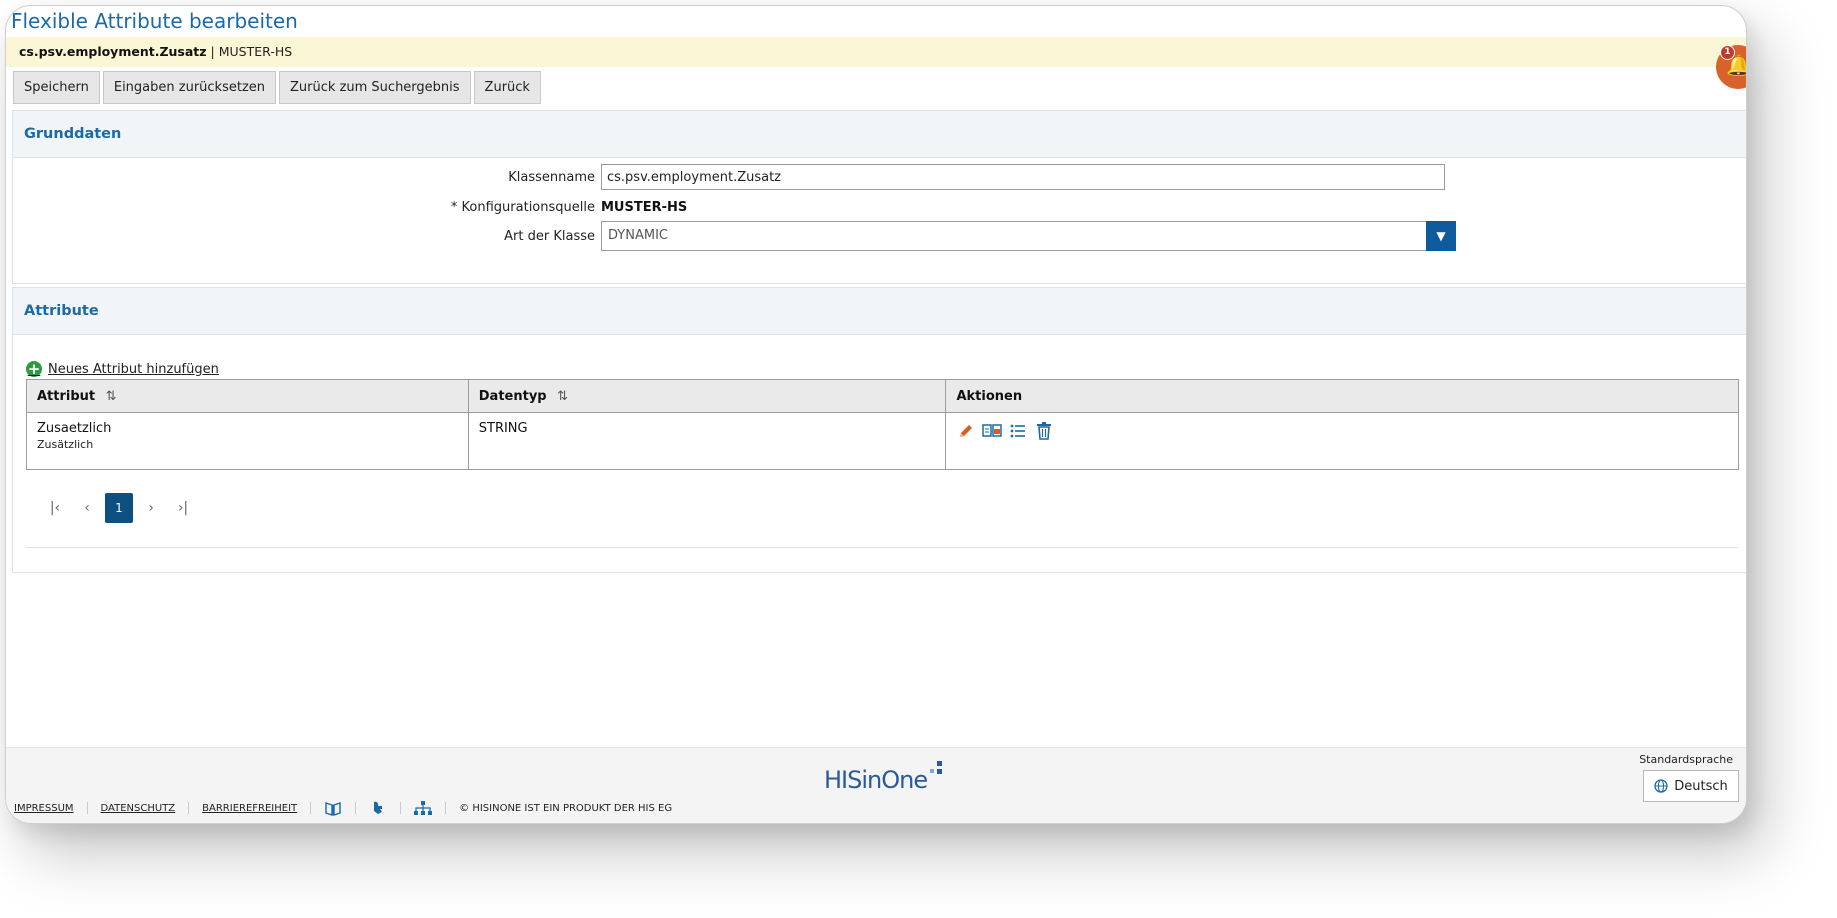  What do you see at coordinates (74, 428) in the screenshot?
I see `attribute-name: Zusaetzlich` at bounding box center [74, 428].